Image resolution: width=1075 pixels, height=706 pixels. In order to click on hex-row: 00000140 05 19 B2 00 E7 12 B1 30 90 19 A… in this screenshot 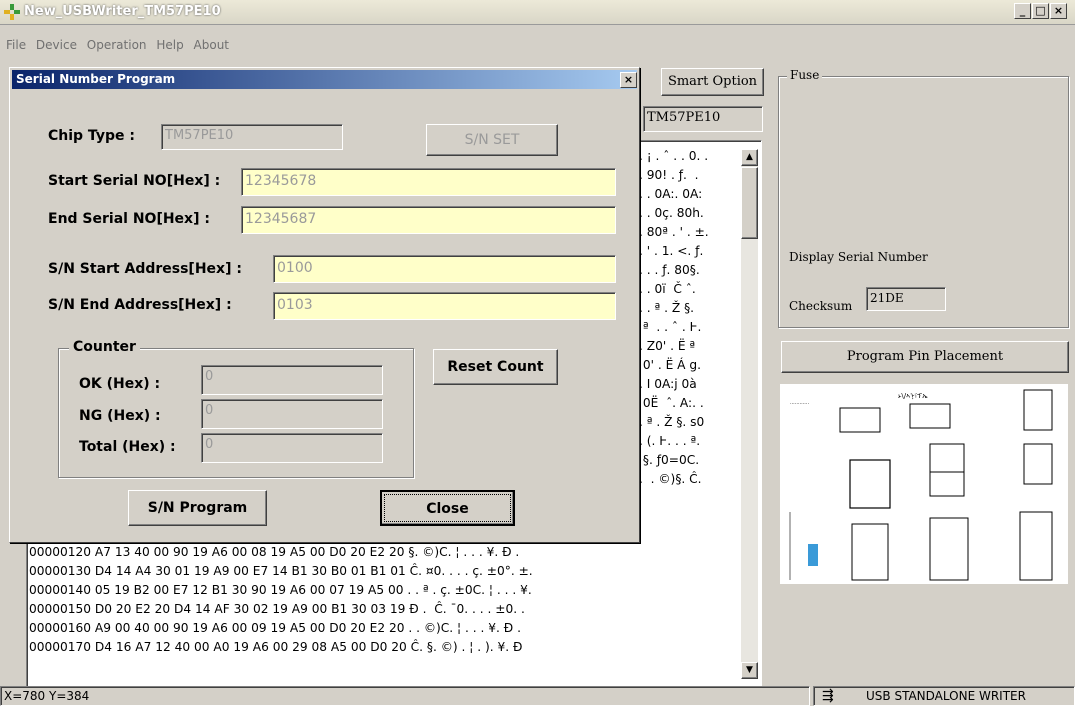, I will do `click(280, 590)`.